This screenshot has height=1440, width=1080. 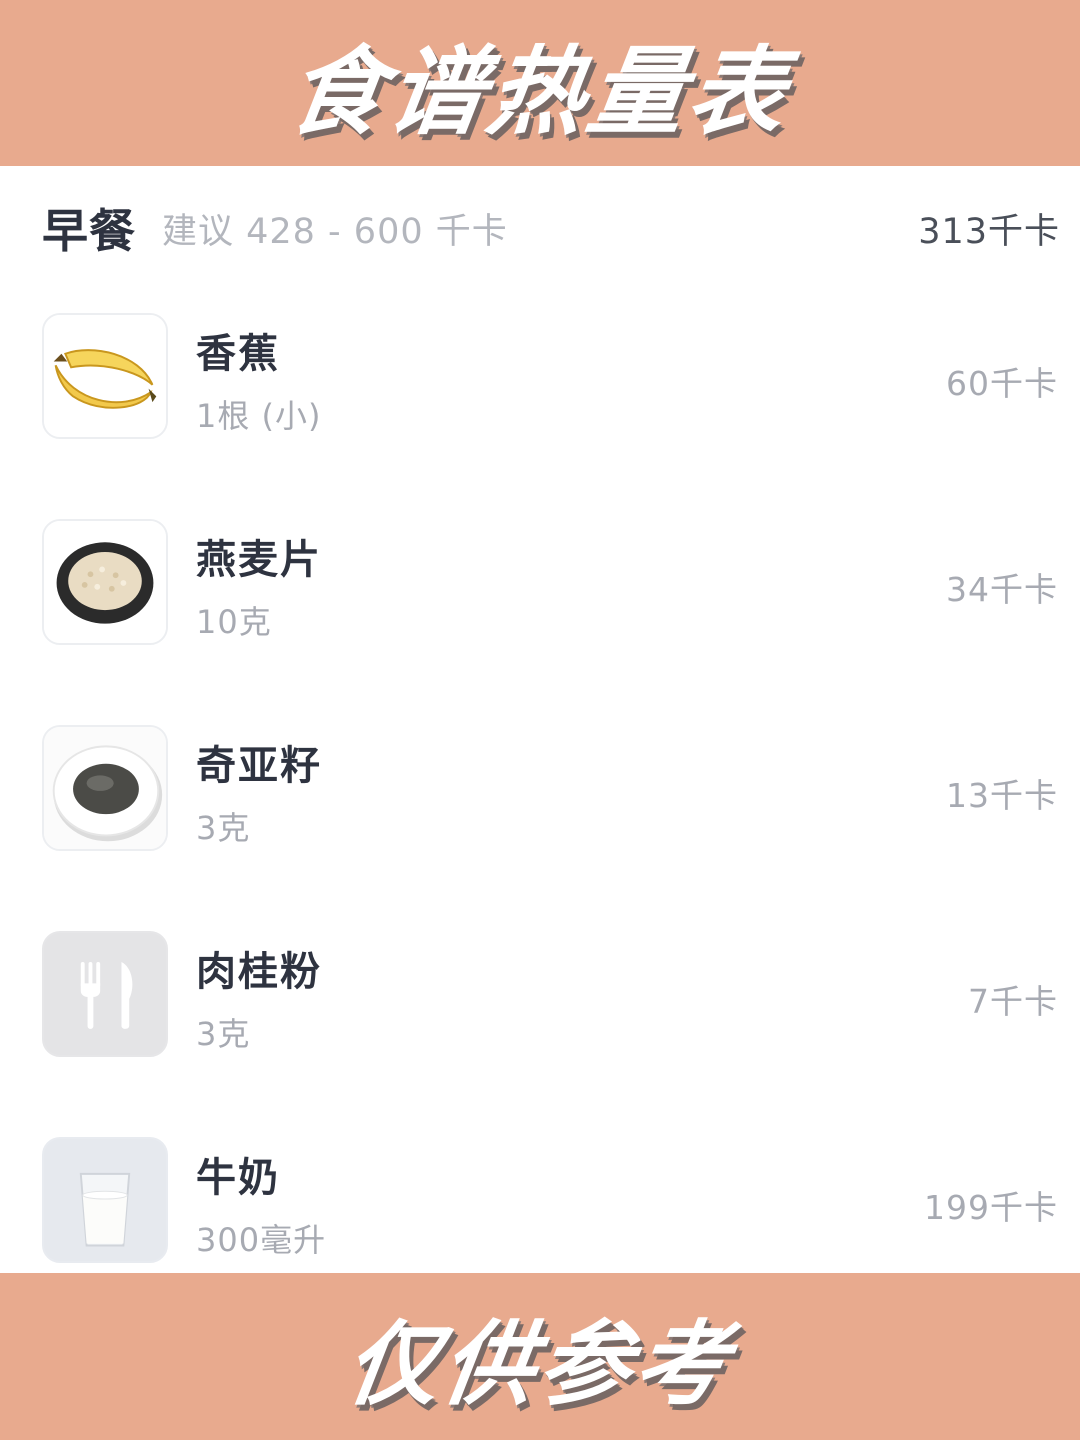 I want to click on meal-header: 早餐 建议 428 - 600 千卡 313千卡, so click(x=551, y=228).